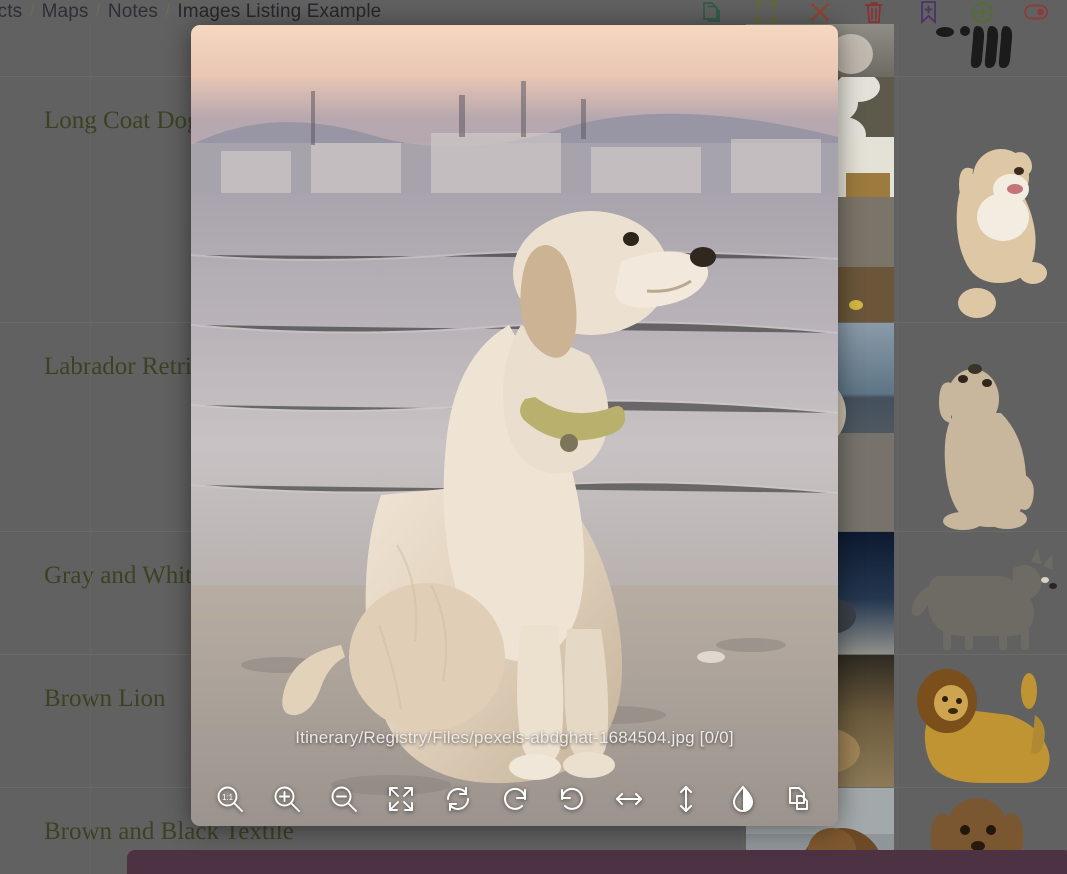  I want to click on column-divider-left, so click(90, 449).